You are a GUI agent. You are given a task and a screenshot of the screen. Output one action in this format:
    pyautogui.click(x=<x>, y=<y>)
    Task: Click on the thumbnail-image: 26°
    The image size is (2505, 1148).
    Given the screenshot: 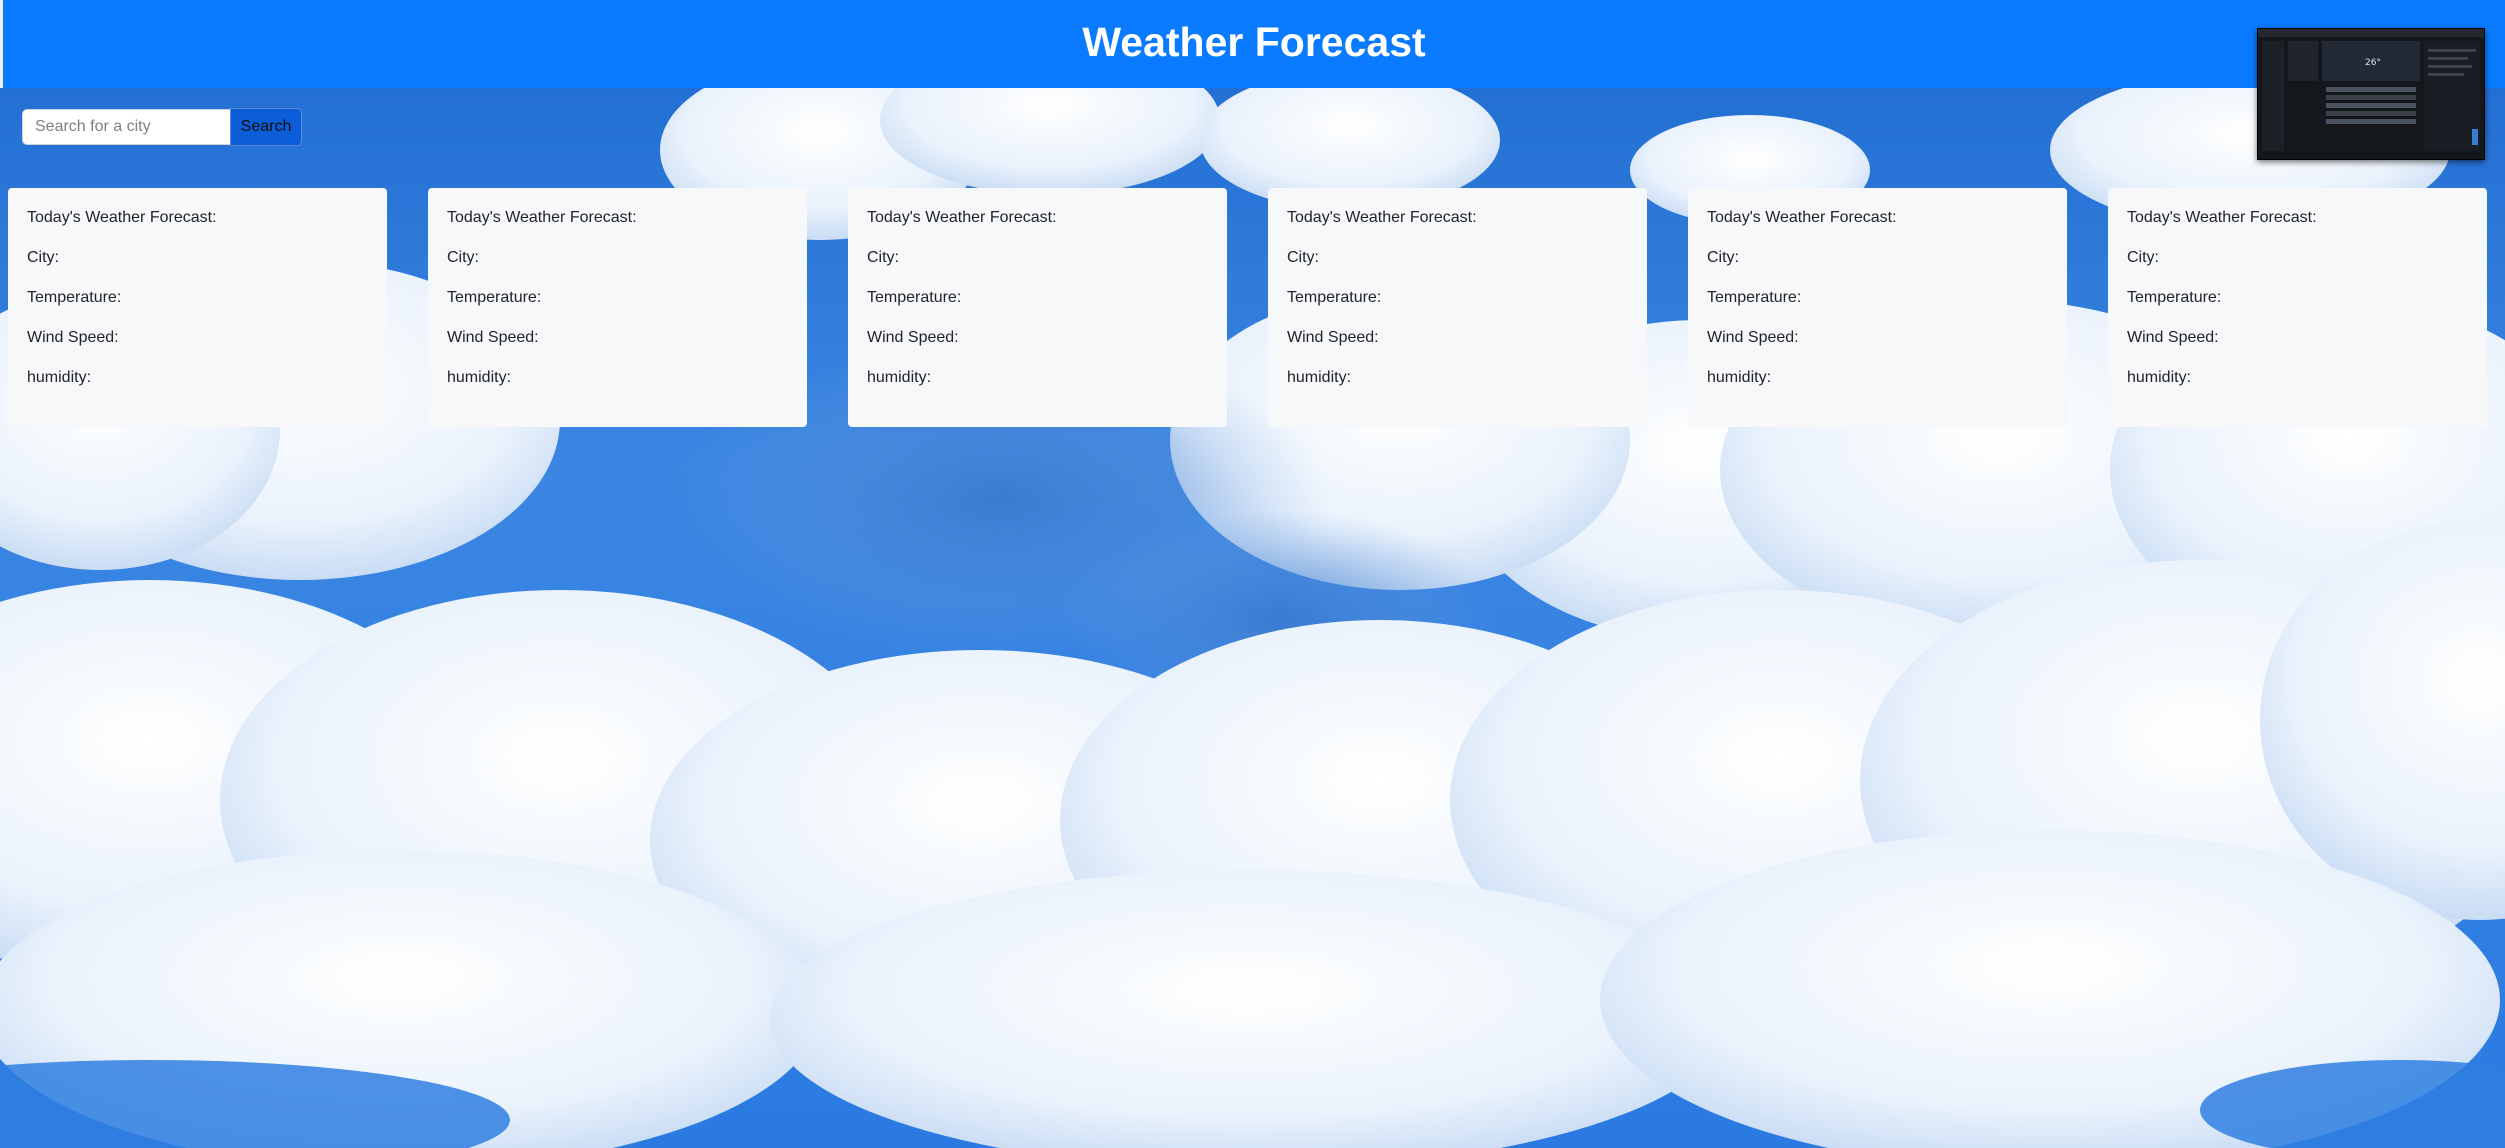 What is the action you would take?
    pyautogui.click(x=2371, y=94)
    